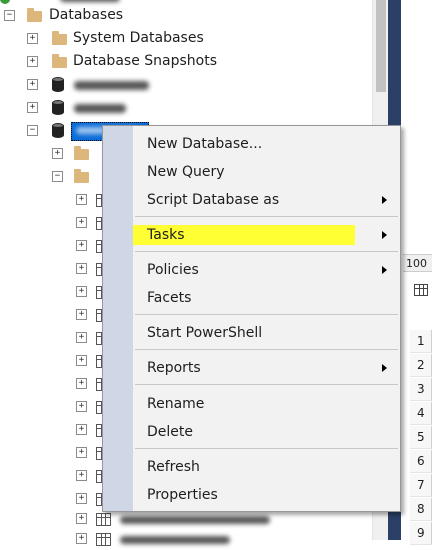 The height and width of the screenshot is (550, 432). Describe the element at coordinates (86, 15) in the screenshot. I see `tree-label-databases: Databases` at that location.